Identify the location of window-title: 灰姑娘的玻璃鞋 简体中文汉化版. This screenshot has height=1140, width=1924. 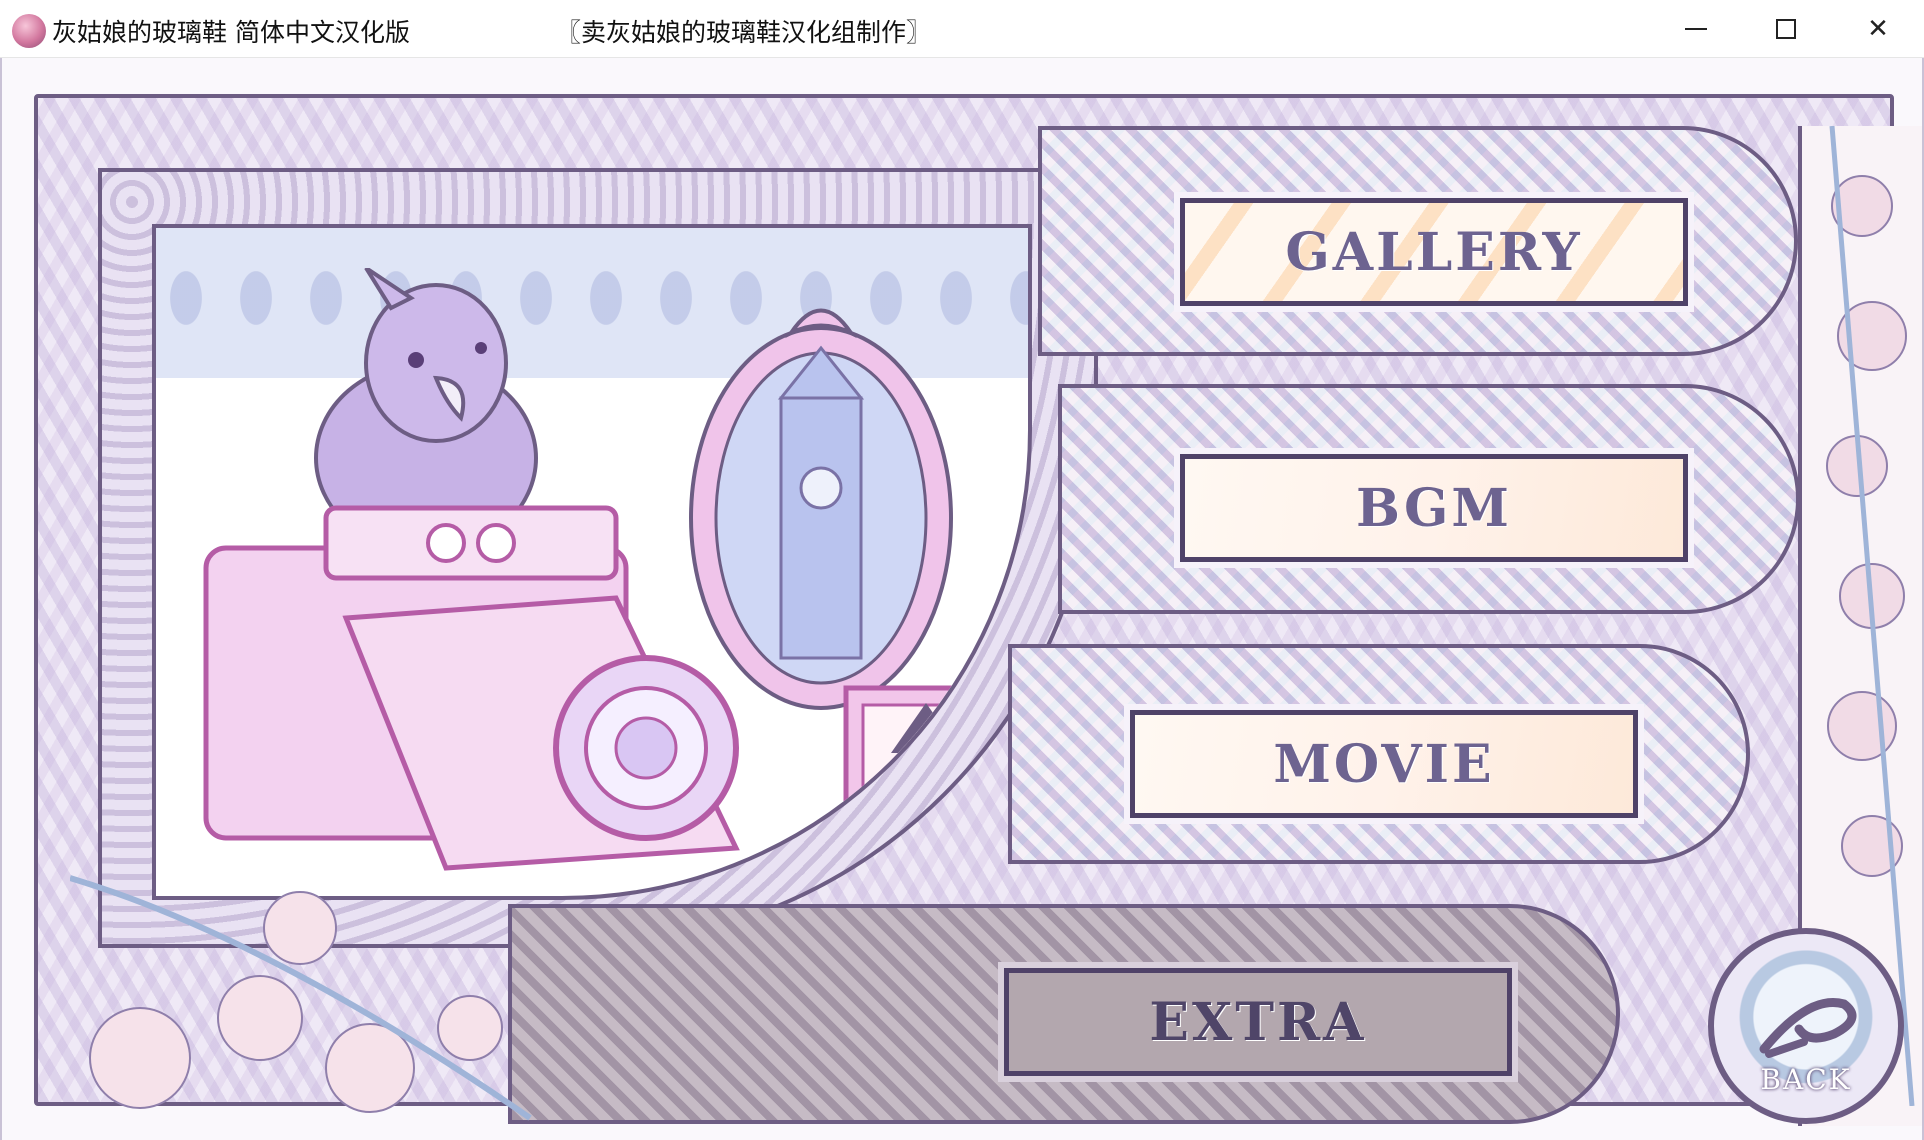
(231, 32).